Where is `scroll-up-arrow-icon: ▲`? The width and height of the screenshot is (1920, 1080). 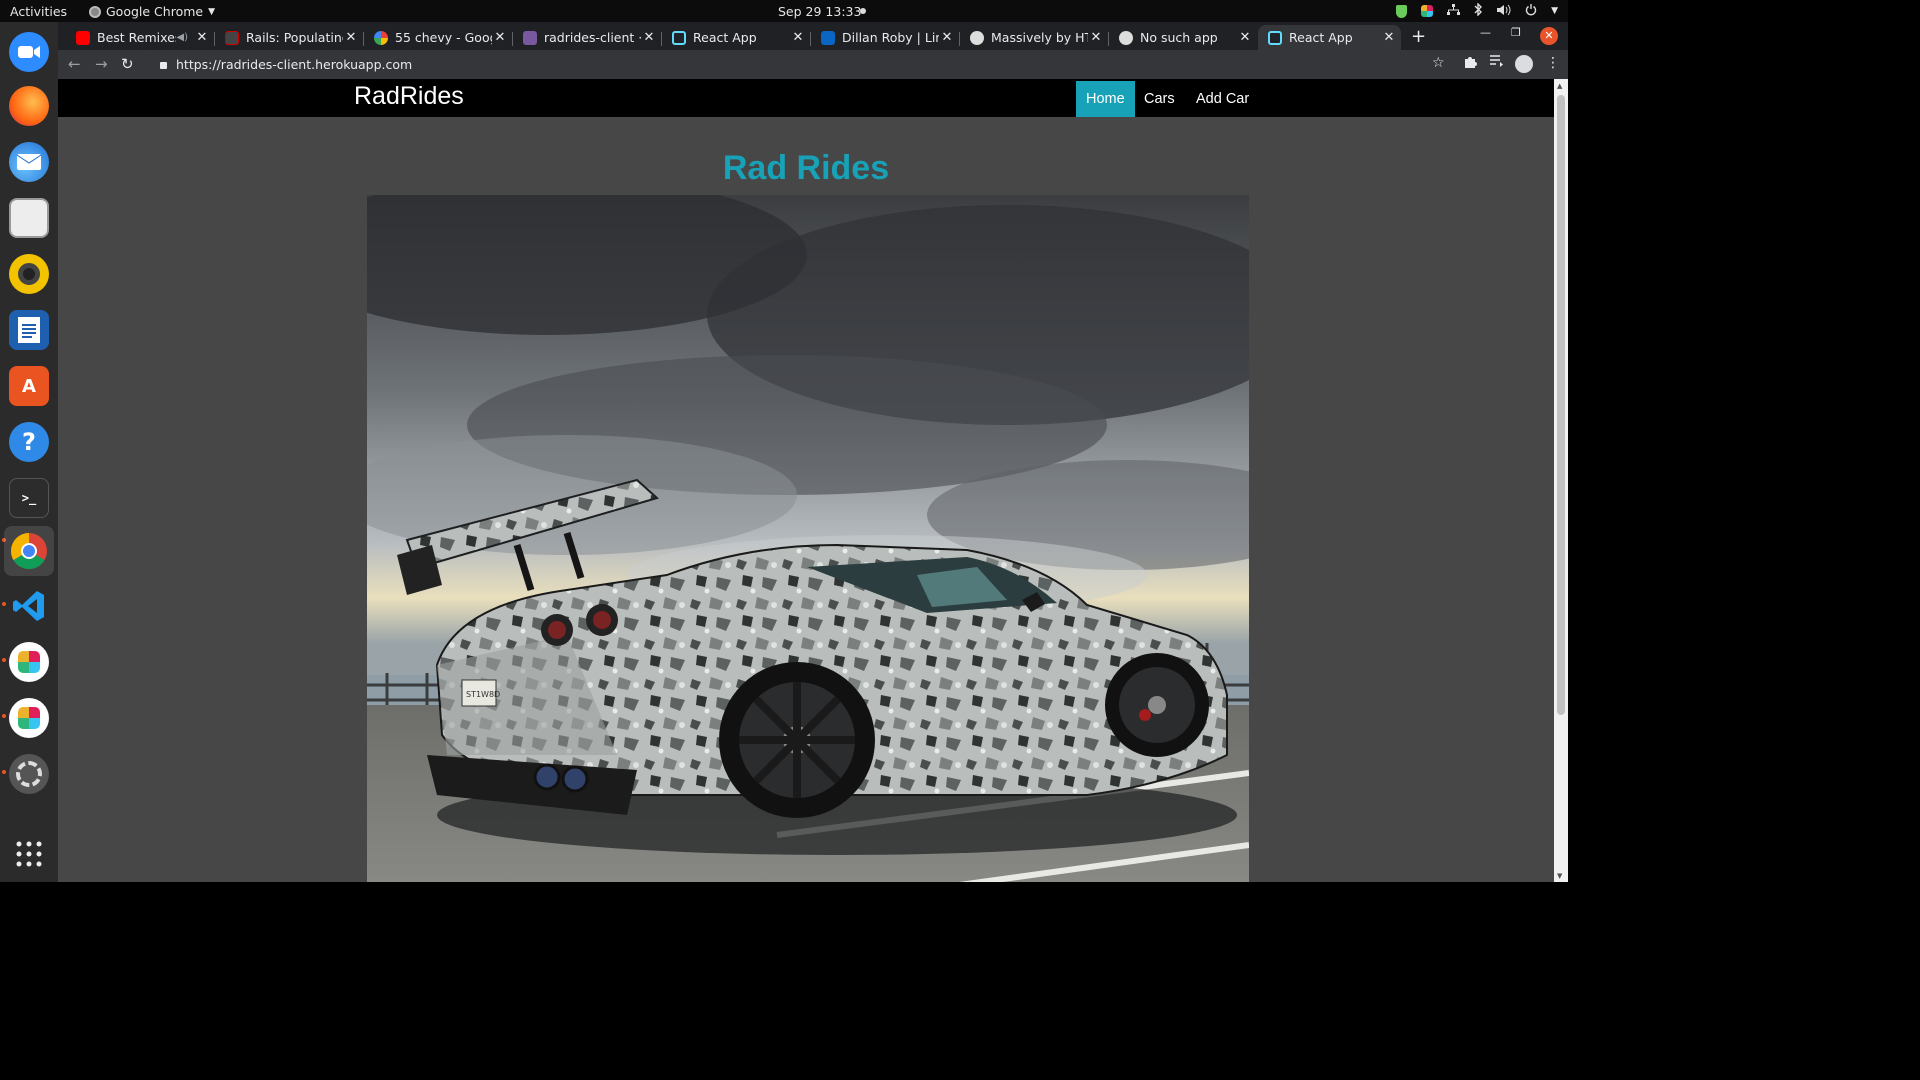
scroll-up-arrow-icon: ▲ is located at coordinates (1559, 86).